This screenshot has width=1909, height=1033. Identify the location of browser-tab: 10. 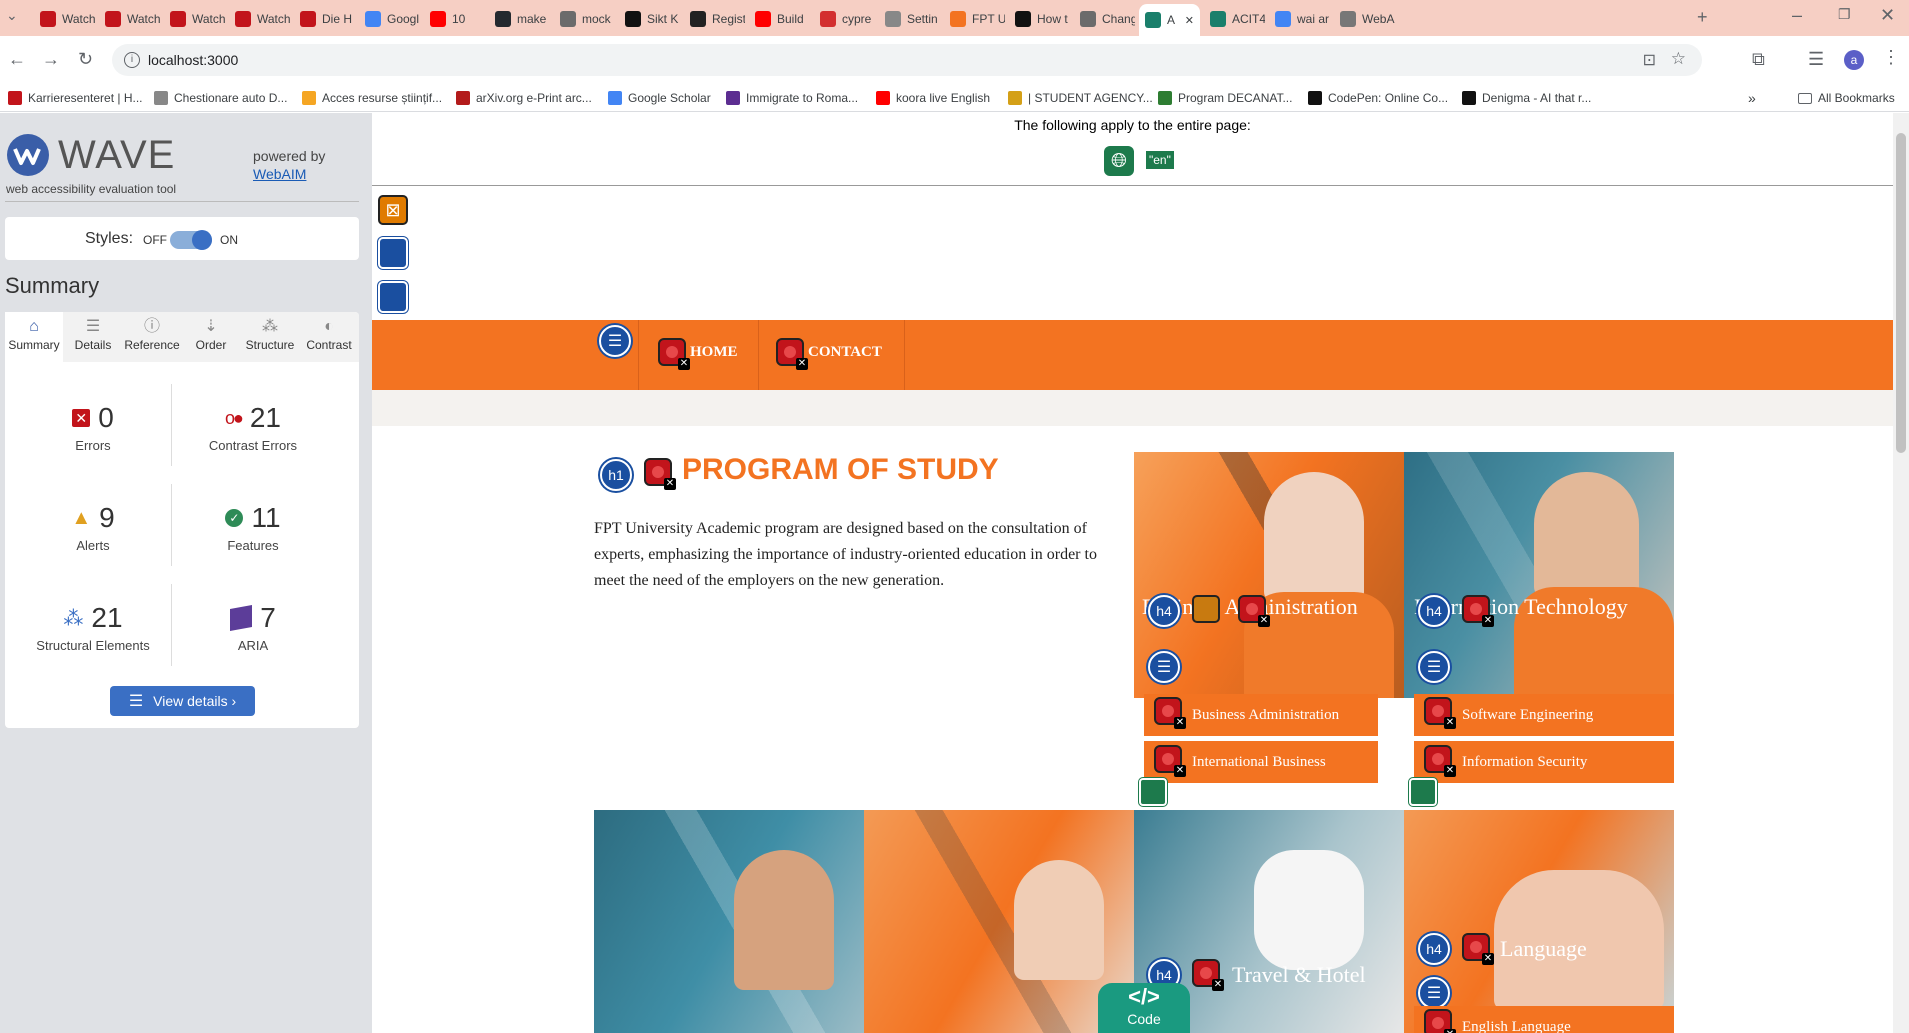
(454, 19).